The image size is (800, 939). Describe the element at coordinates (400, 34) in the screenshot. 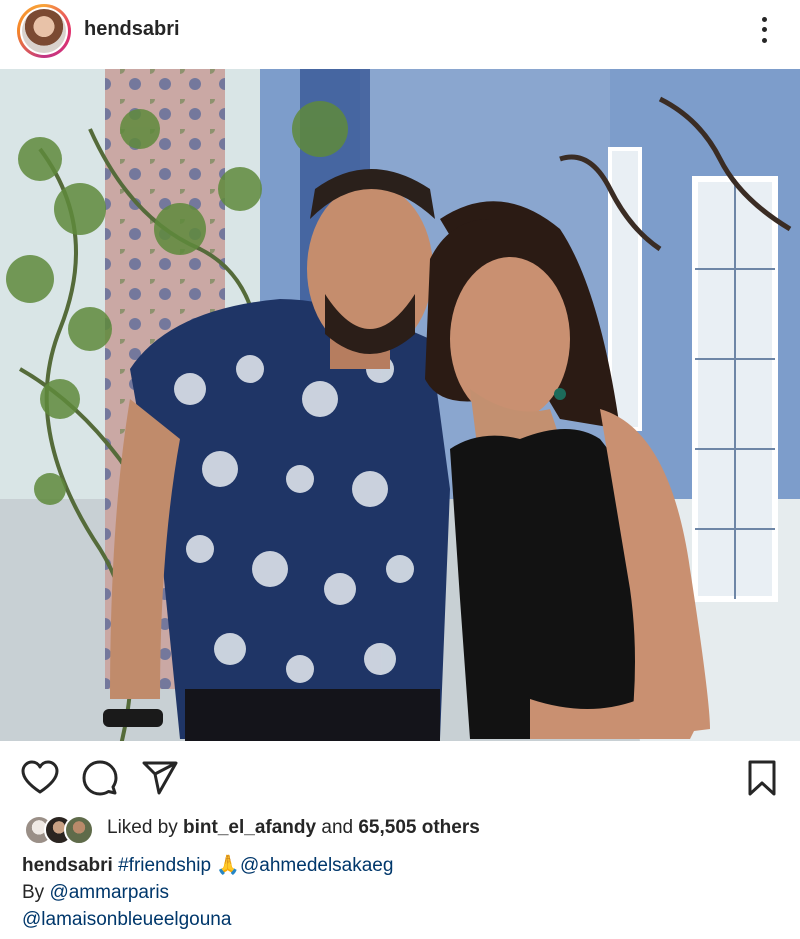

I see `post-header: hendsabri` at that location.